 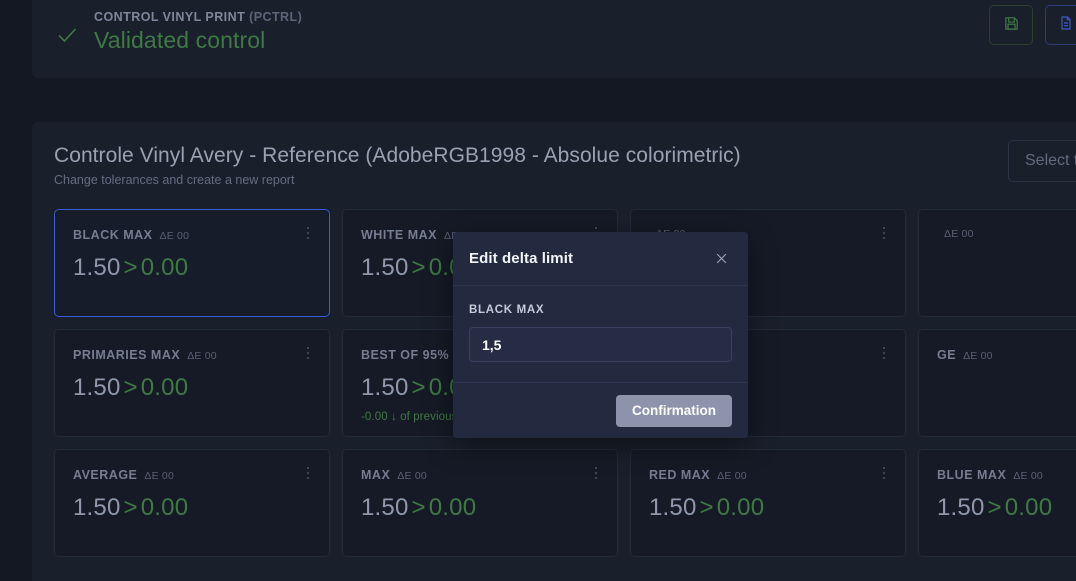 I want to click on card-label: RED MAX, so click(x=680, y=475).